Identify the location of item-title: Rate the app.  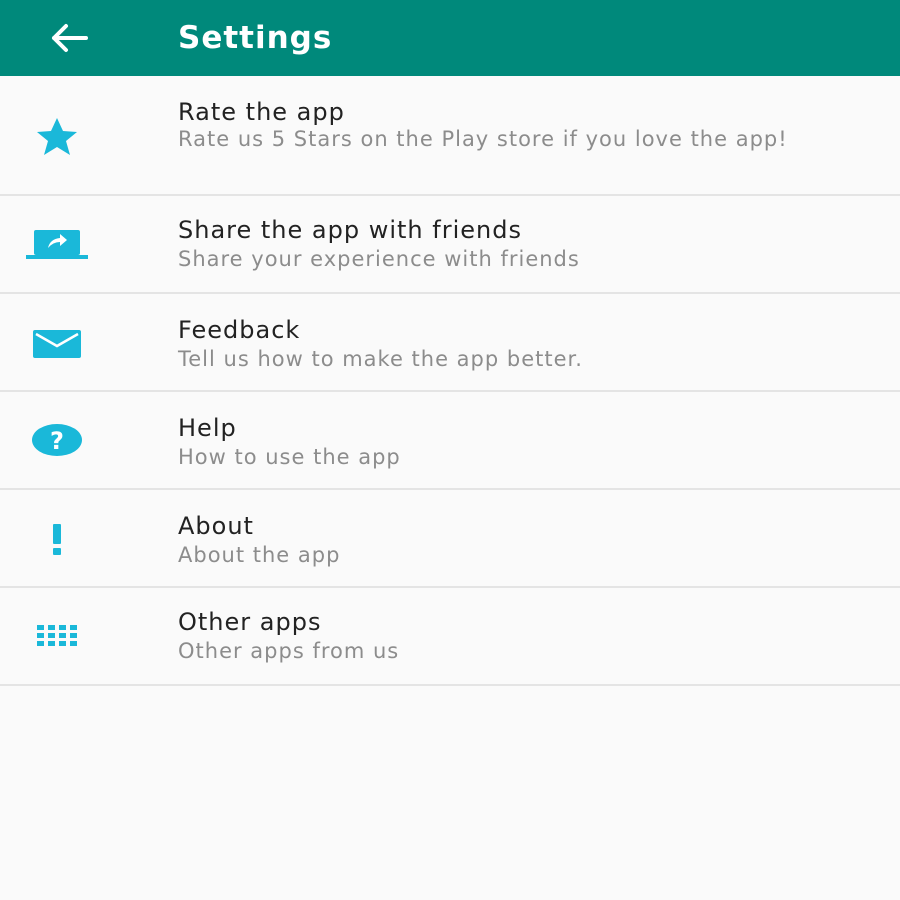
(261, 112).